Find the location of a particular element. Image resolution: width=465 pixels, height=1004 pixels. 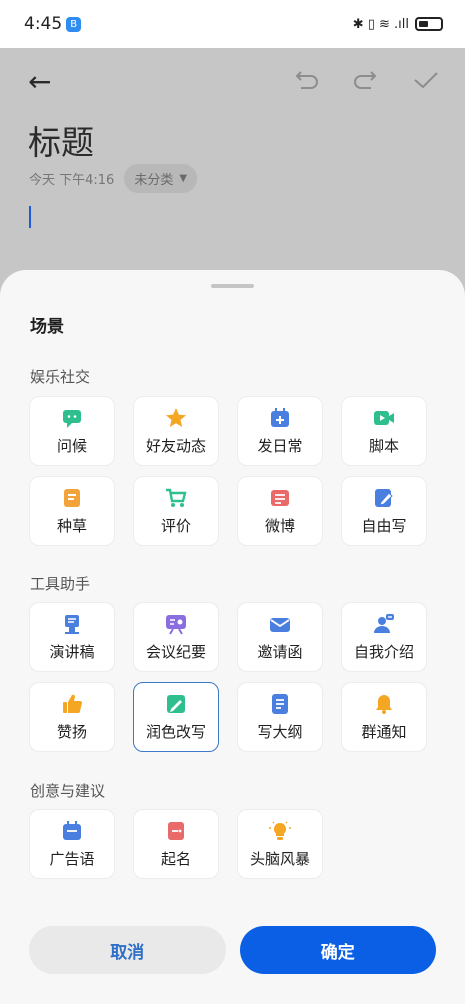

person-icon is located at coordinates (384, 624).